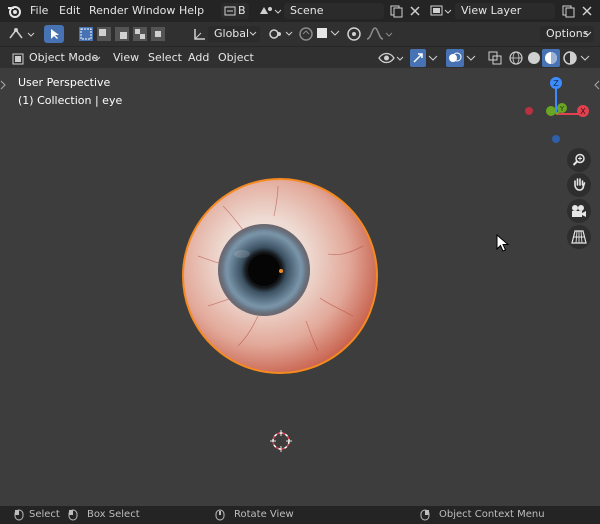  I want to click on shading-solid-icon, so click(534, 58).